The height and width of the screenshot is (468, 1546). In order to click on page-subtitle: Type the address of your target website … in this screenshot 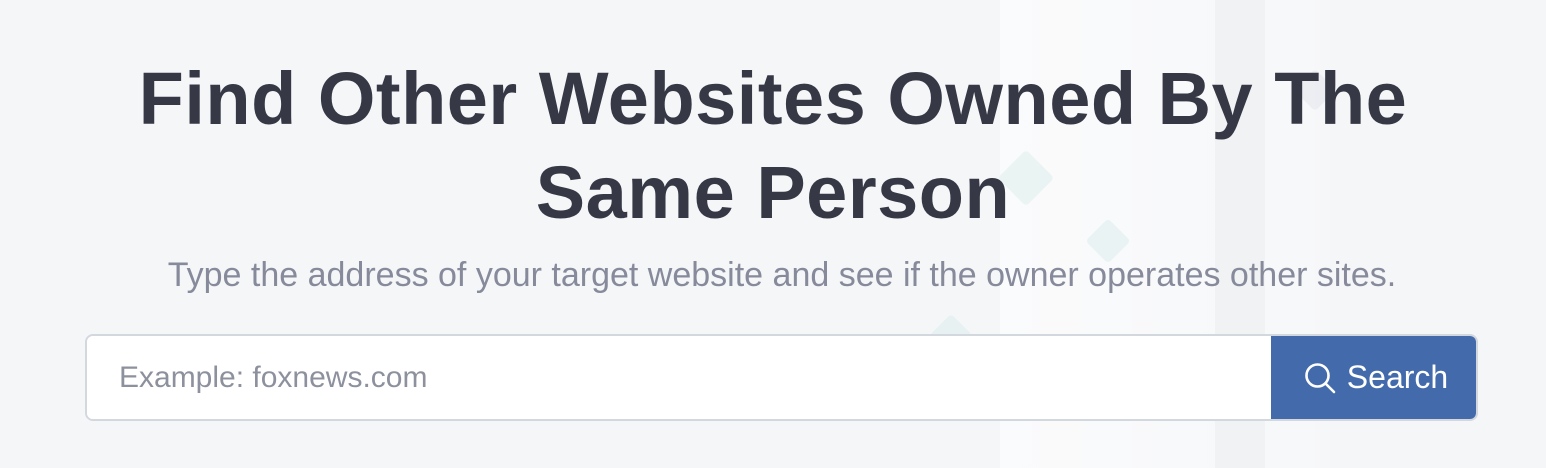, I will do `click(782, 275)`.